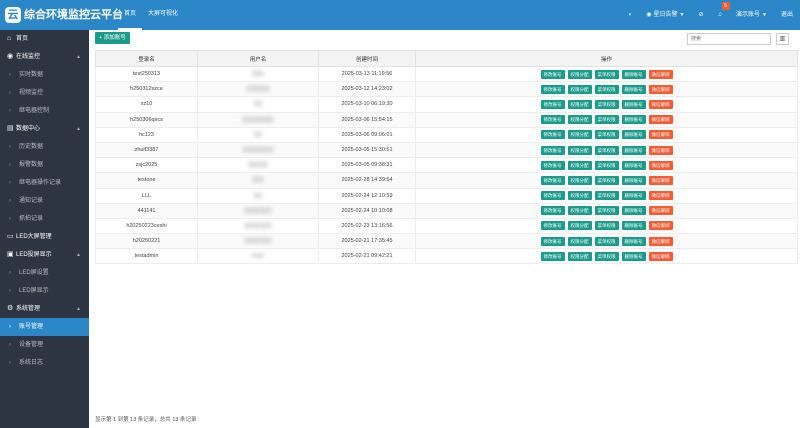  Describe the element at coordinates (44, 57) in the screenshot. I see `sidebar-group-1: ◉ 在线监控 ▲` at that location.